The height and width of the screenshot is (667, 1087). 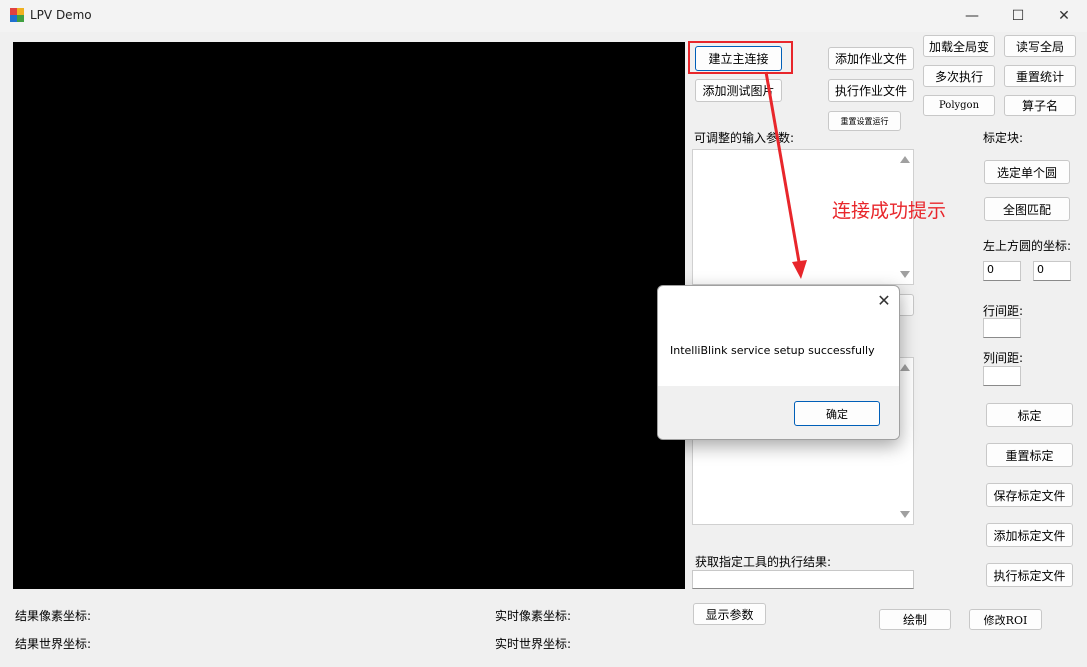 I want to click on polygon-button: Polygon, so click(x=959, y=105).